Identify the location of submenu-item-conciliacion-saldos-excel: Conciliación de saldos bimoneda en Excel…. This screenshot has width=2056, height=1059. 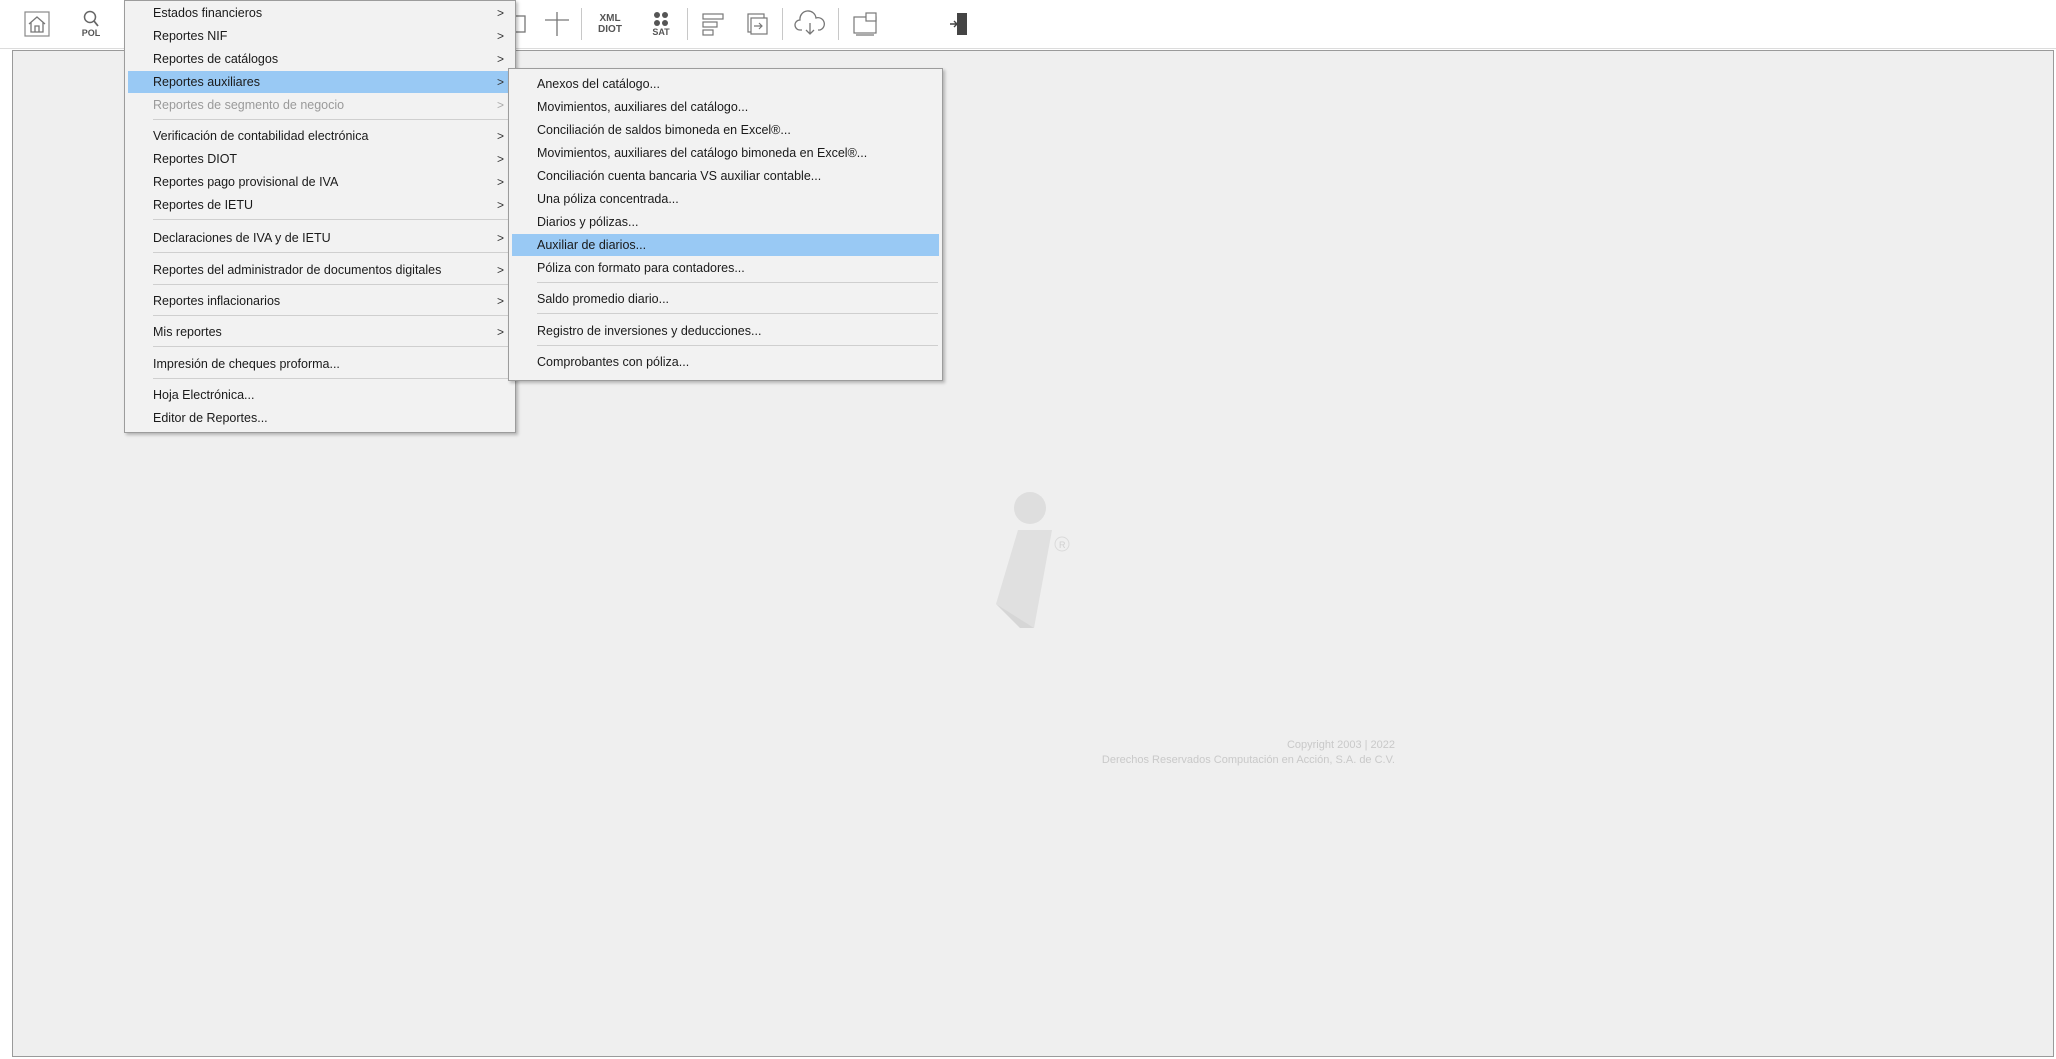
(725, 130).